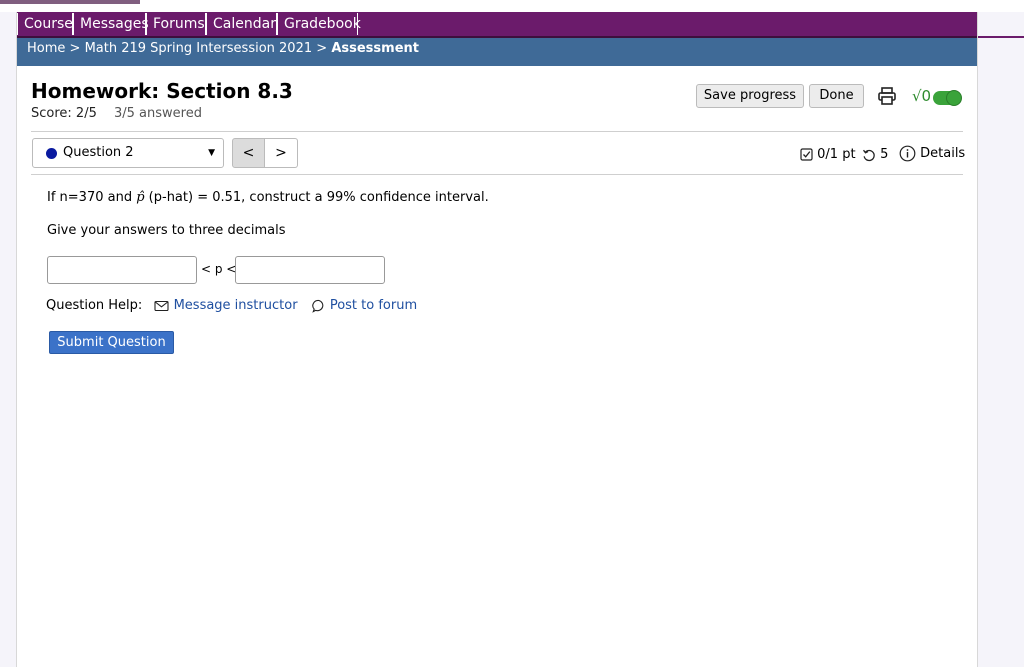 This screenshot has height=667, width=1024. I want to click on message-instructor-label: Message instructor, so click(235, 305).